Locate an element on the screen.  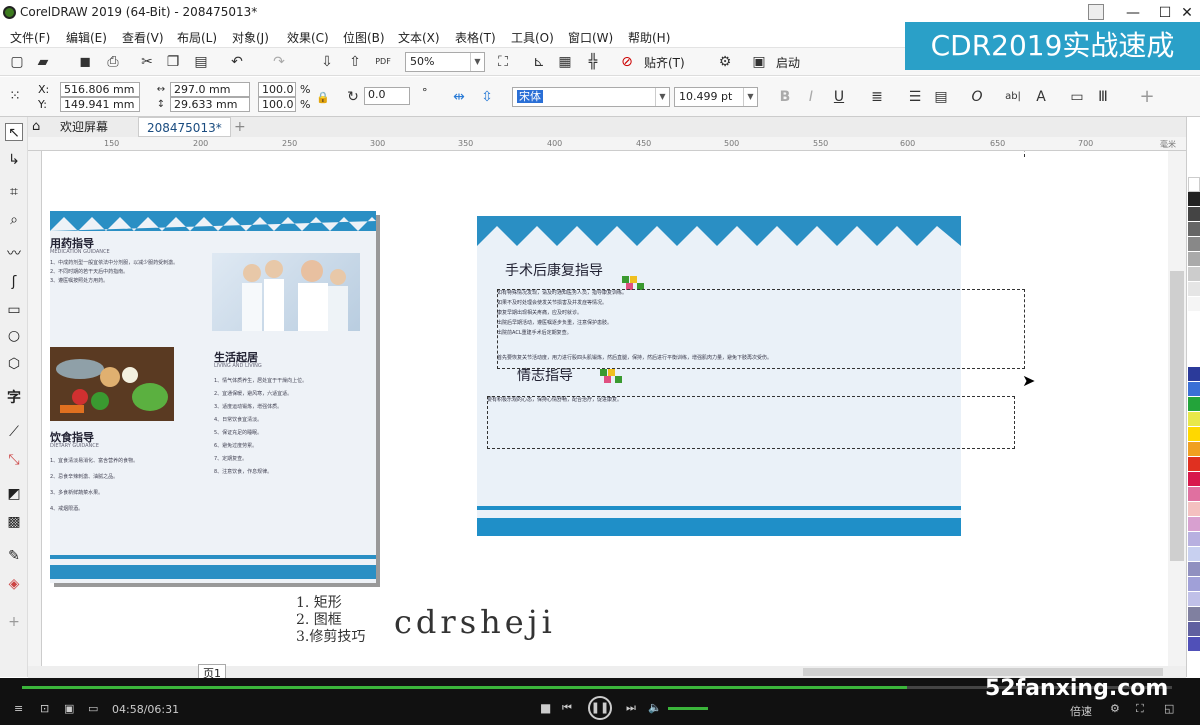
swatch-white is located at coordinates (1194, 304).